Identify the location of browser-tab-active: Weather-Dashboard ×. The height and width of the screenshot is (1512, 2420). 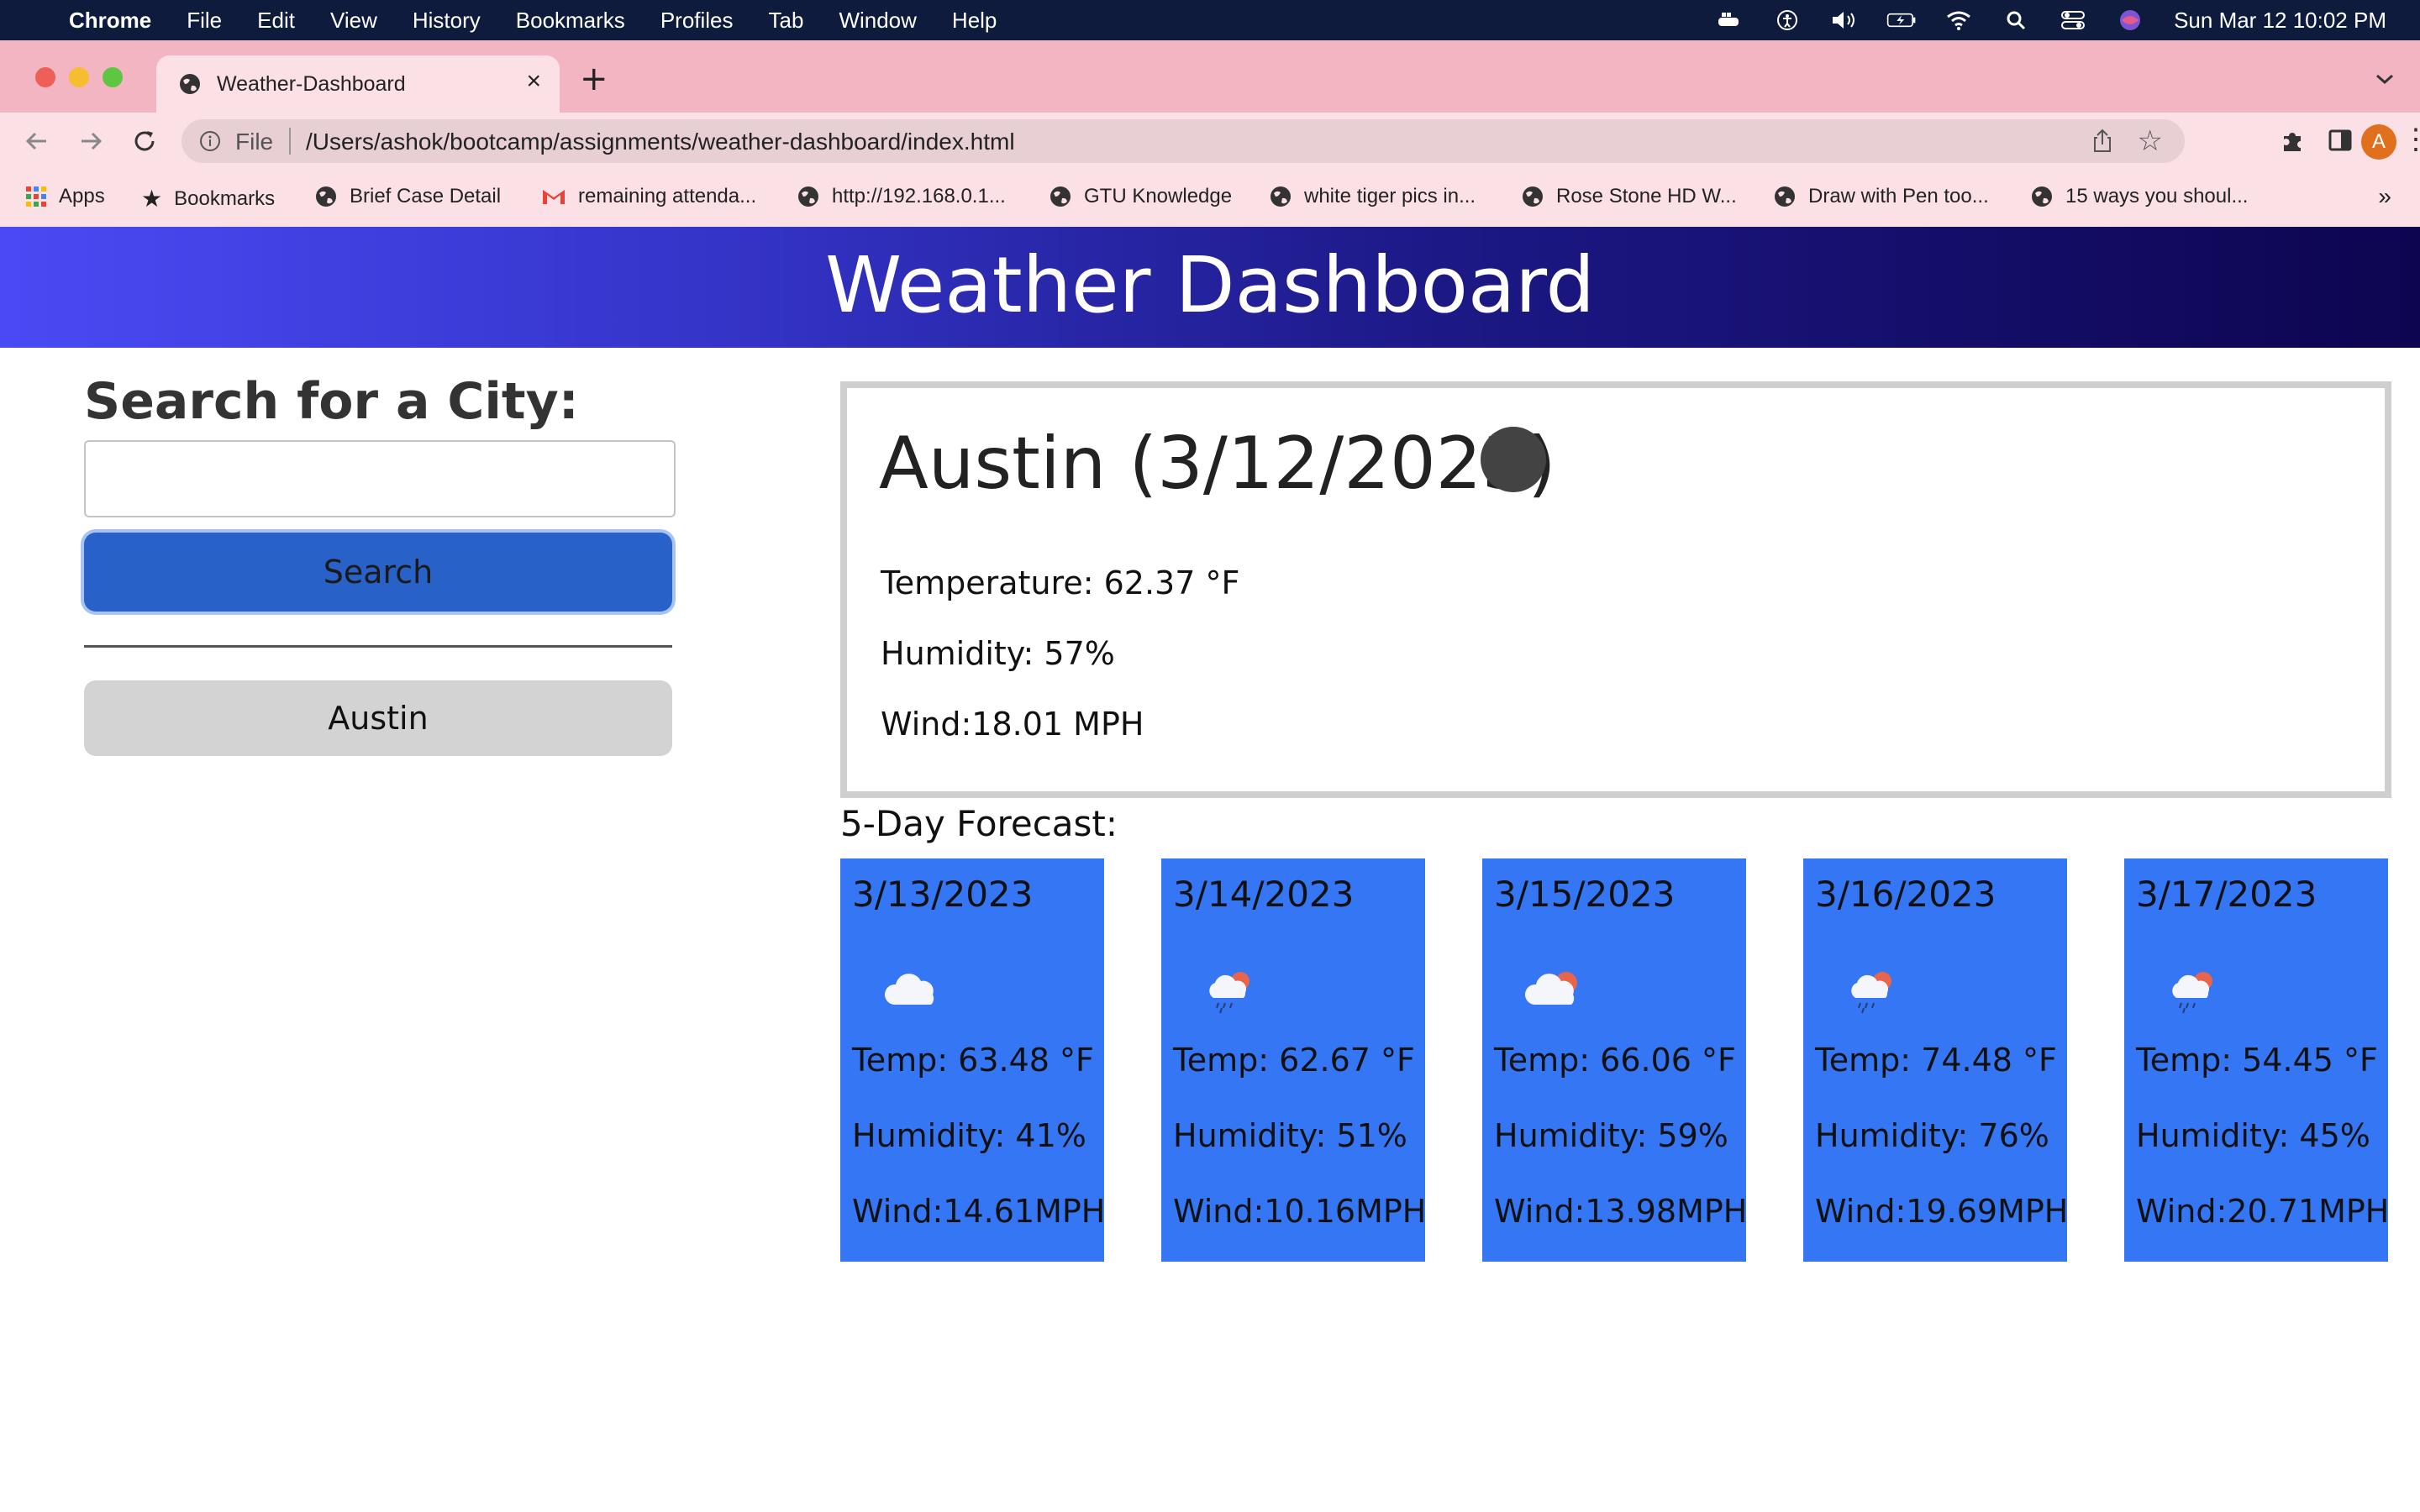
(358, 84).